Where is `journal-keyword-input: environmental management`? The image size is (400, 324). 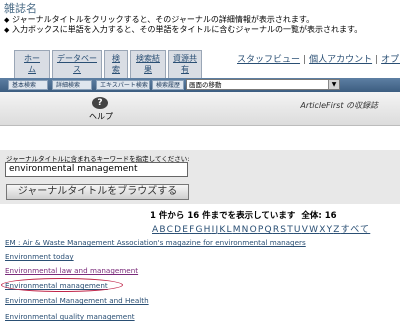
journal-keyword-input: environmental management is located at coordinates (96, 169).